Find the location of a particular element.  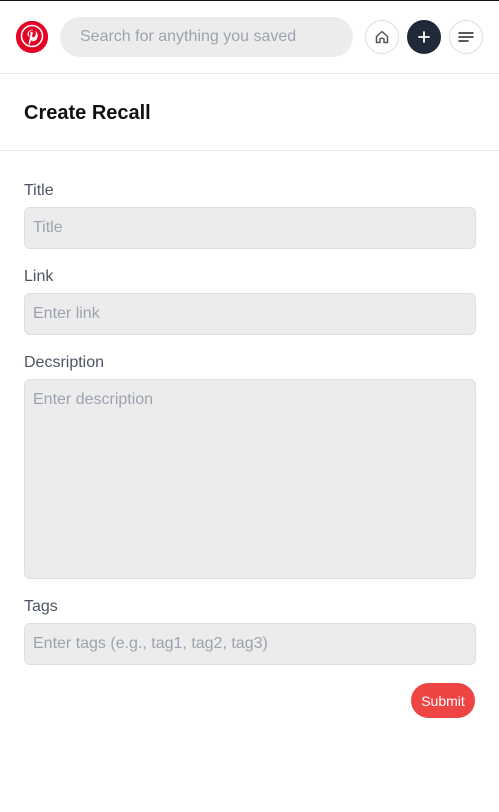

tags-input is located at coordinates (250, 644).